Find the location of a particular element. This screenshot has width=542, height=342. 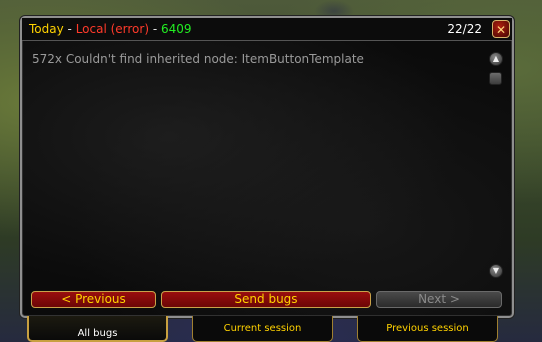

close-icon: ✕ is located at coordinates (501, 30).